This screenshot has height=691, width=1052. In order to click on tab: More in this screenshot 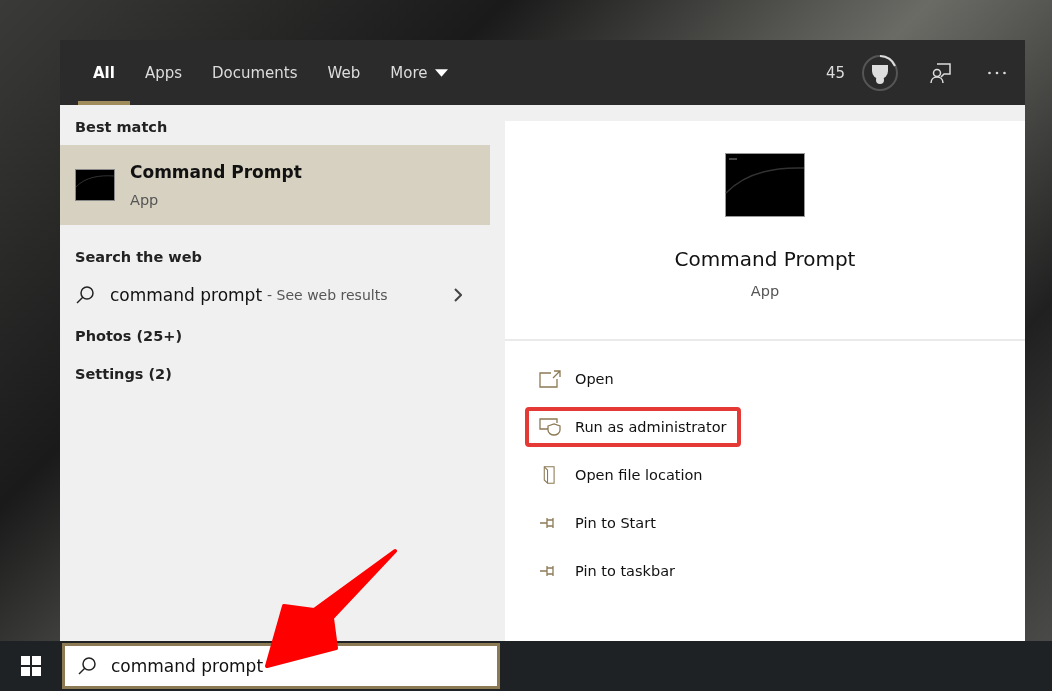, I will do `click(419, 72)`.